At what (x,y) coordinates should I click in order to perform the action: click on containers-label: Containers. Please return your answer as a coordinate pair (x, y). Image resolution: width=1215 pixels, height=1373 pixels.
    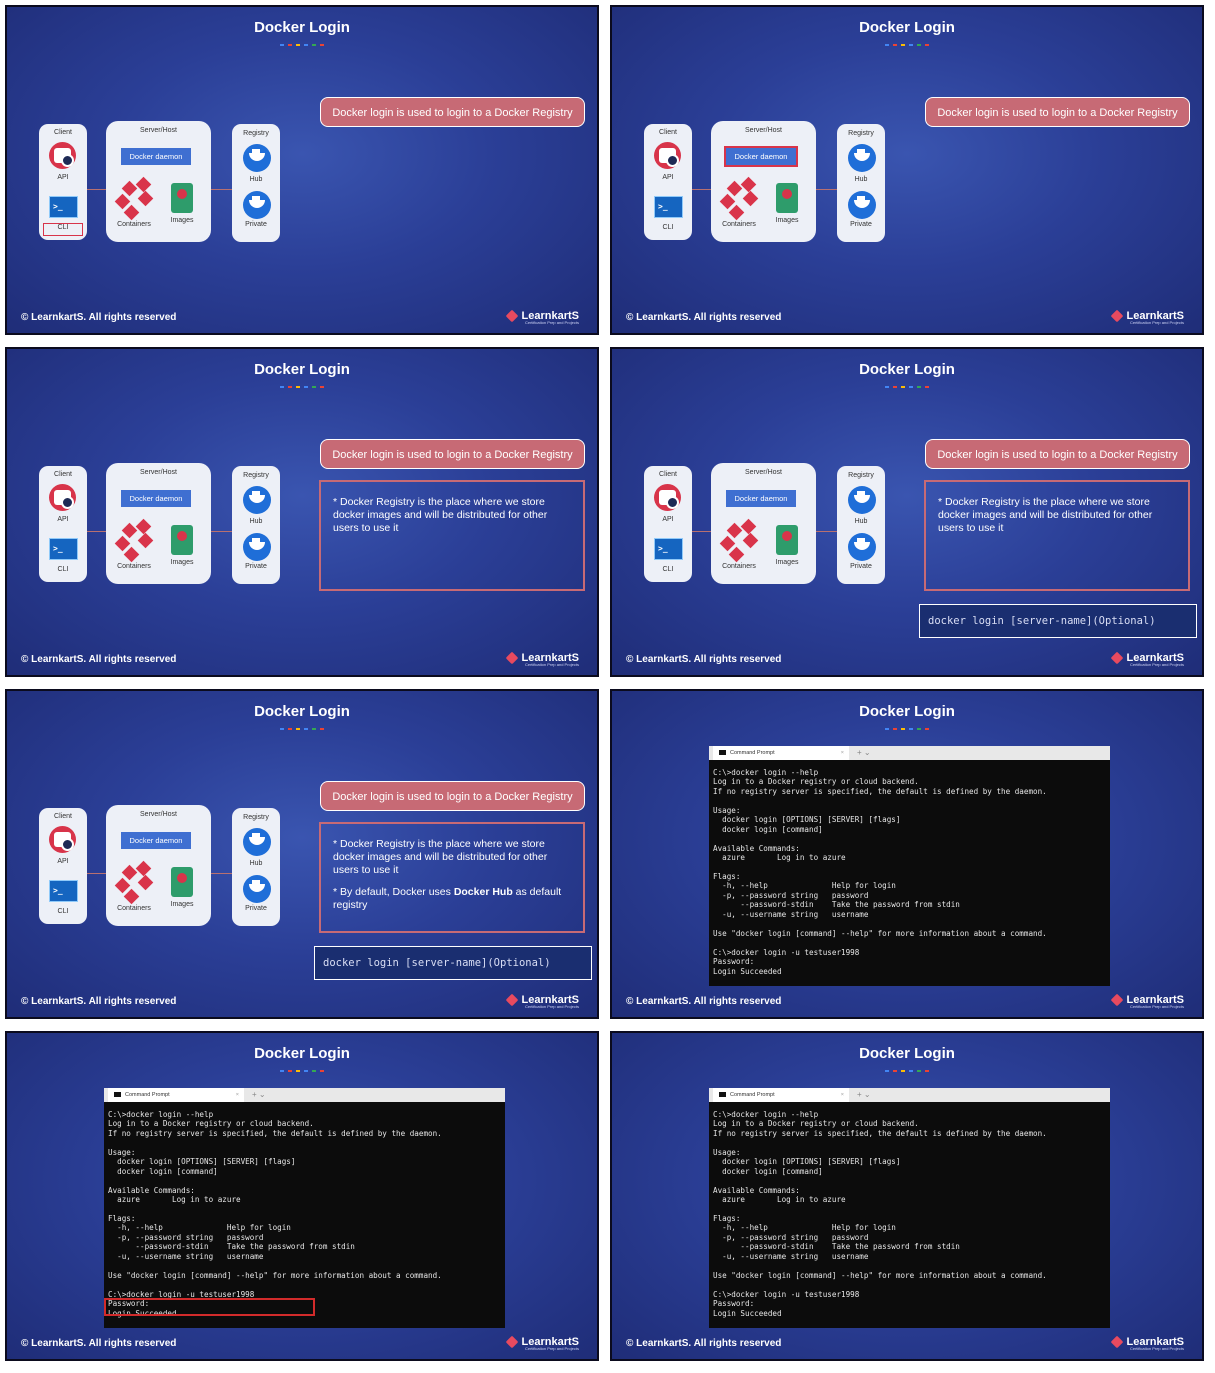
    Looking at the image, I should click on (134, 224).